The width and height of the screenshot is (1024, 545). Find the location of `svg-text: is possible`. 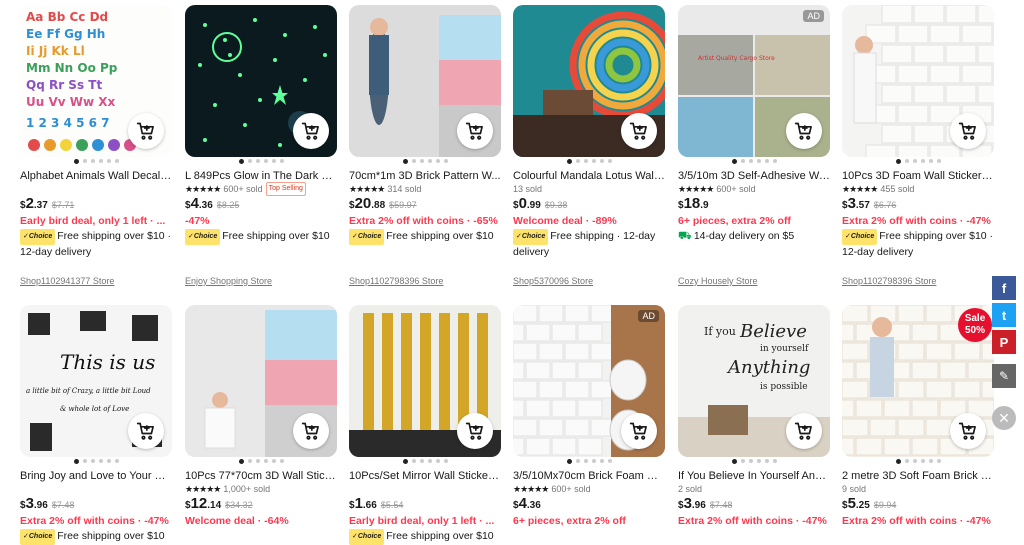

svg-text: is possible is located at coordinates (784, 387).